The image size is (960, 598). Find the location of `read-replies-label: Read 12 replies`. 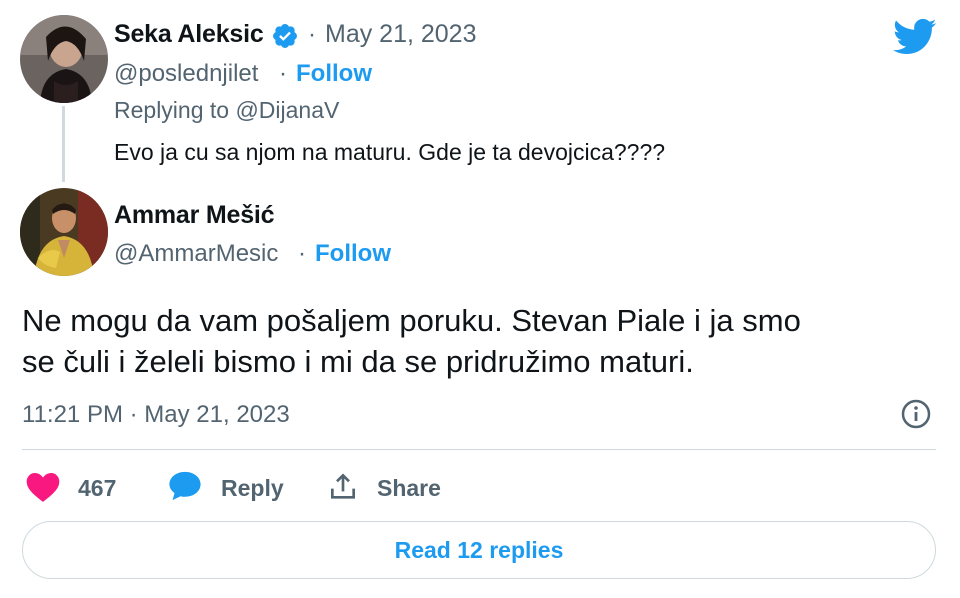

read-replies-label: Read 12 replies is located at coordinates (479, 549).